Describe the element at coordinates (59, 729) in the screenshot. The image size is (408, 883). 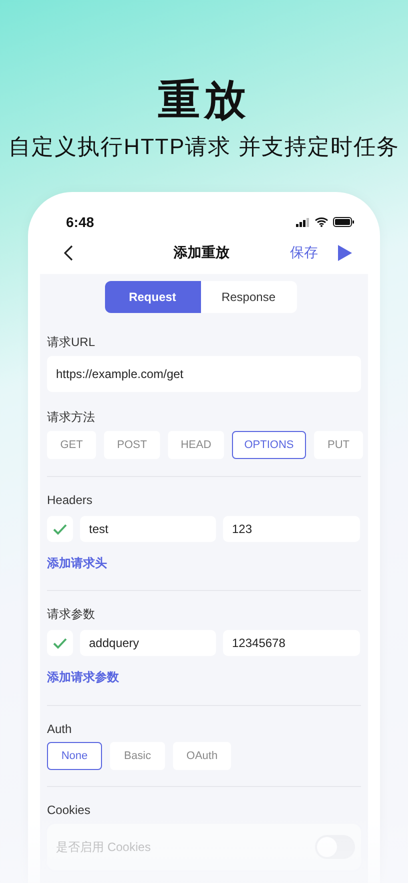
I see `auth-label: Auth` at that location.